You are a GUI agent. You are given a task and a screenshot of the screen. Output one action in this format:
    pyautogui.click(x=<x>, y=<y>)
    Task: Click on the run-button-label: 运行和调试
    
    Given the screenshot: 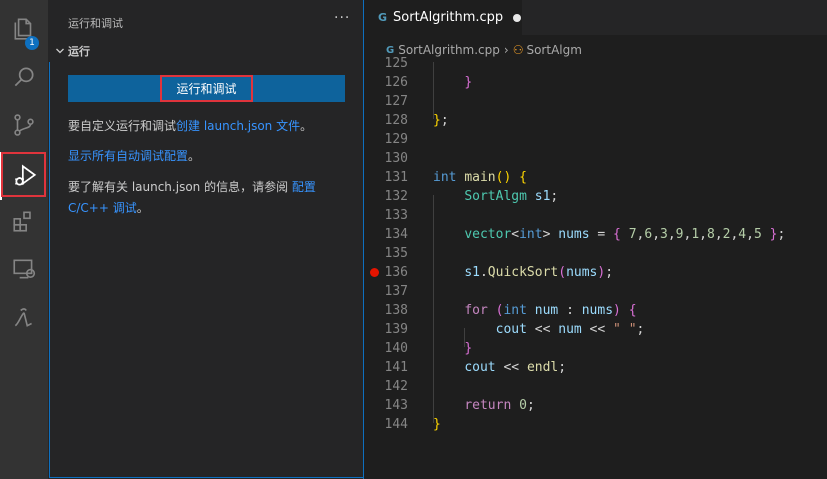 What is the action you would take?
    pyautogui.click(x=206, y=88)
    